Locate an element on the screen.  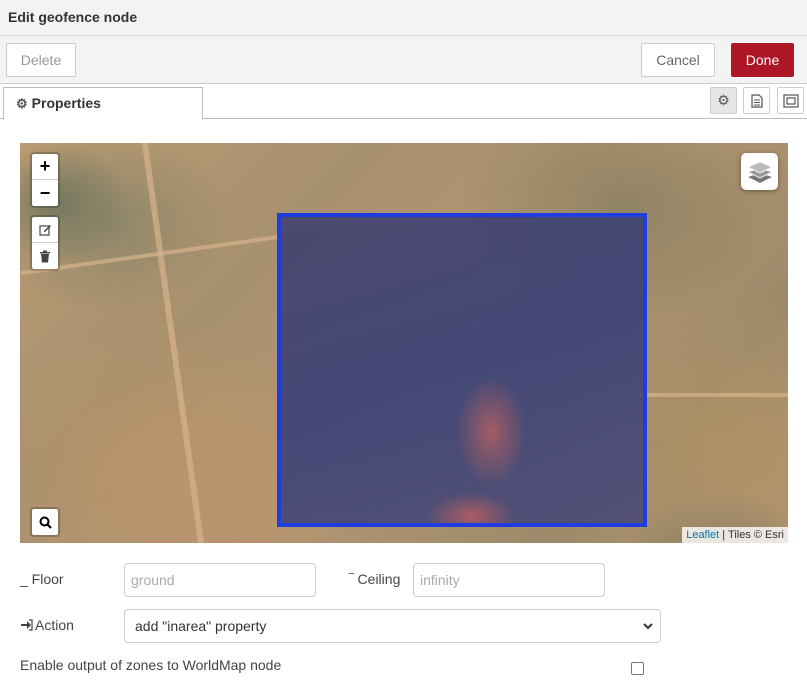
edit-icon is located at coordinates (44, 230).